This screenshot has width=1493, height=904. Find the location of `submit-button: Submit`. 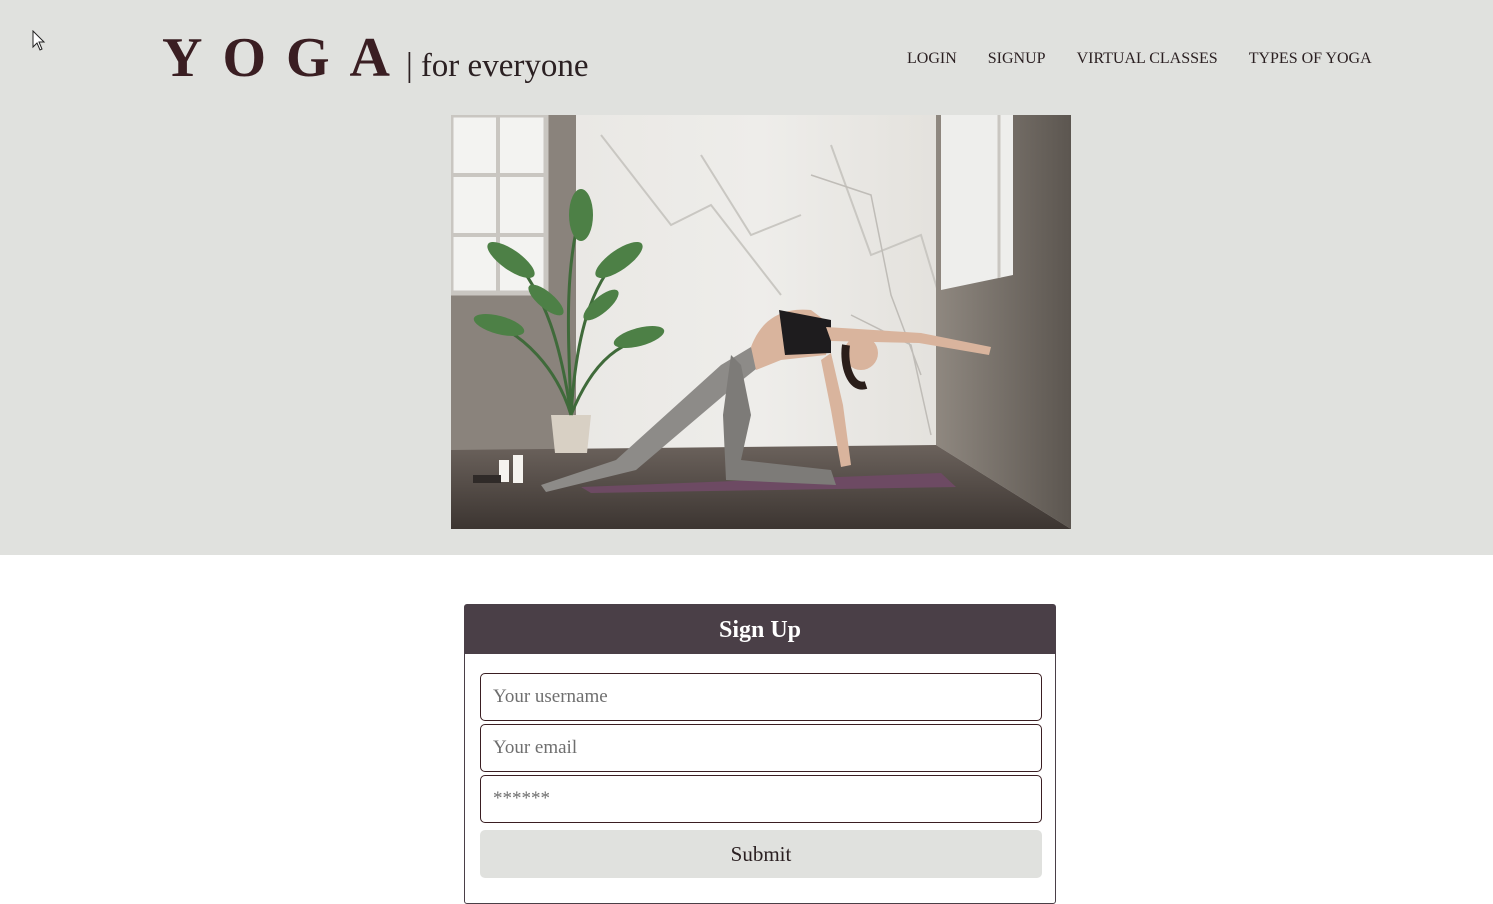

submit-button: Submit is located at coordinates (761, 854).